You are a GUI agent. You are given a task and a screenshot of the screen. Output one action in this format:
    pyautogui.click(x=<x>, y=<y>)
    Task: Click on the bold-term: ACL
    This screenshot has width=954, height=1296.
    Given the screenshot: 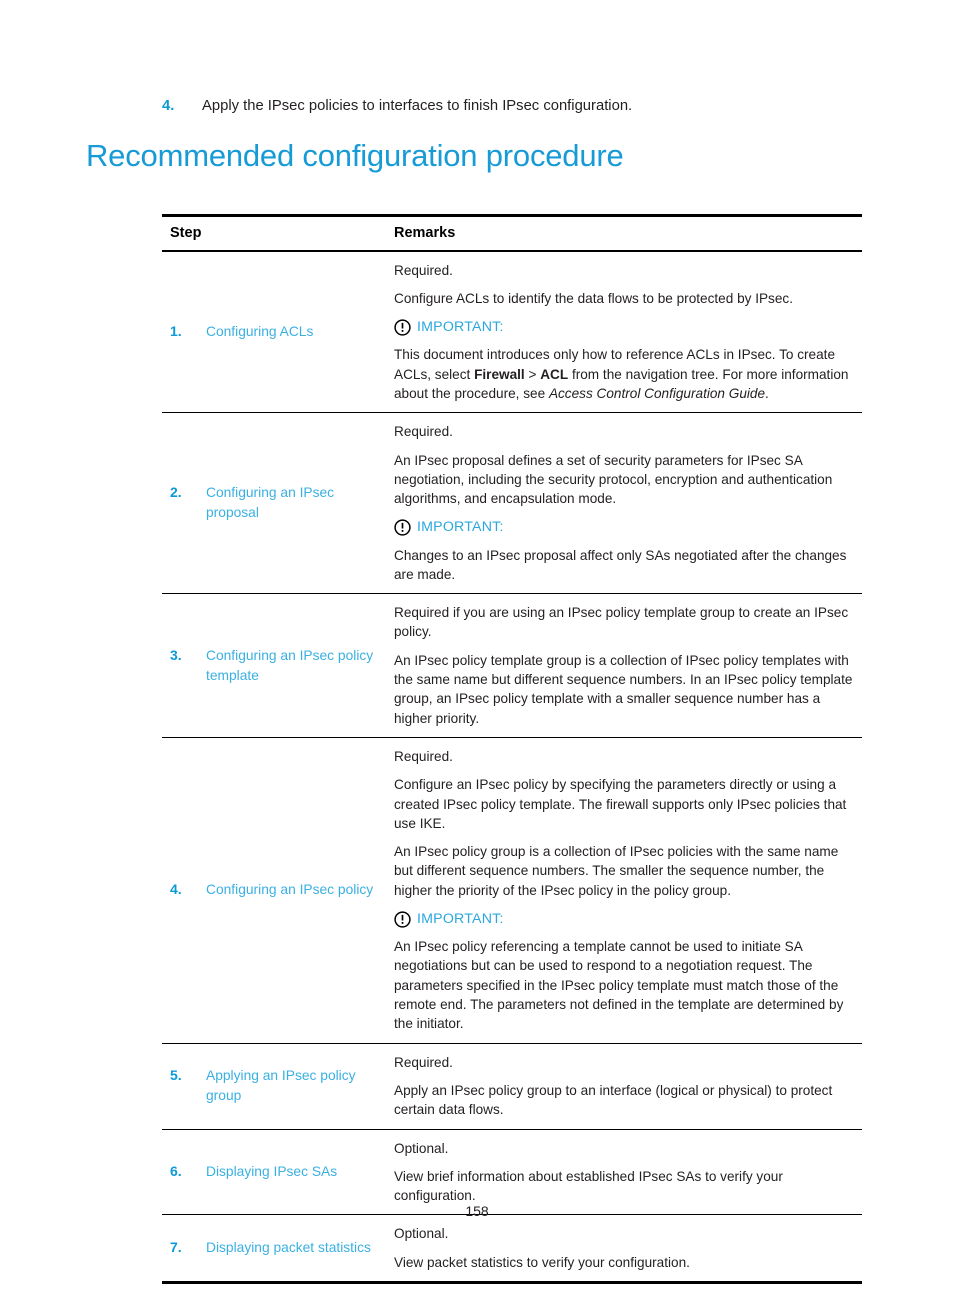 What is the action you would take?
    pyautogui.click(x=554, y=374)
    